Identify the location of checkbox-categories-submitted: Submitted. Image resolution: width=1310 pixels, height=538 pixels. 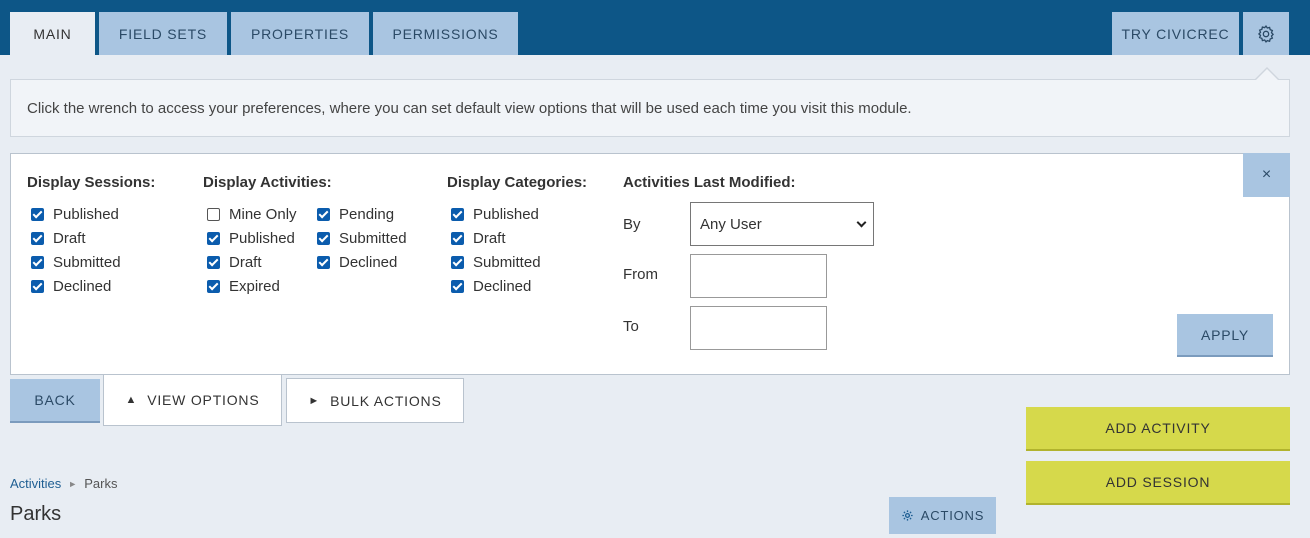
(496, 262).